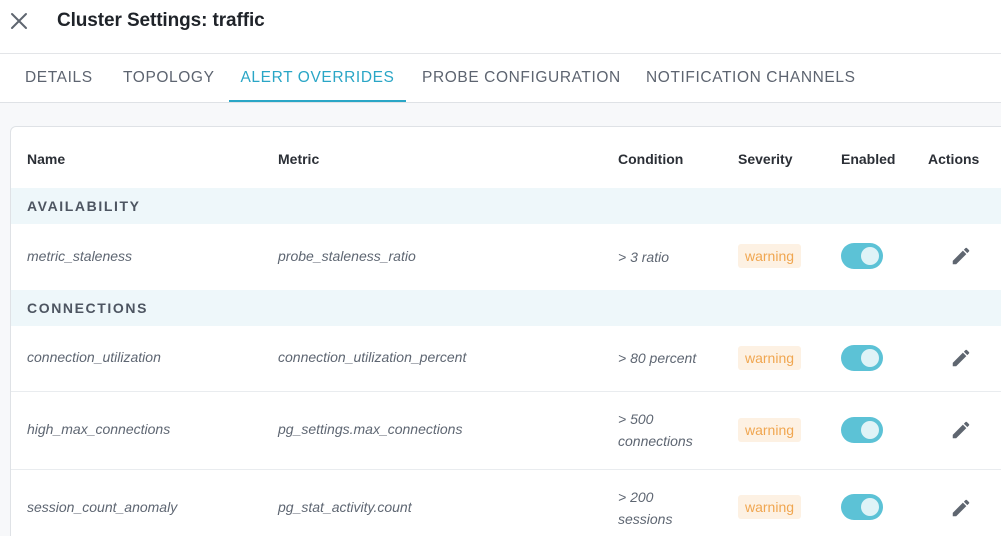  What do you see at coordinates (169, 78) in the screenshot?
I see `tab-topology: TOPOLOGY` at bounding box center [169, 78].